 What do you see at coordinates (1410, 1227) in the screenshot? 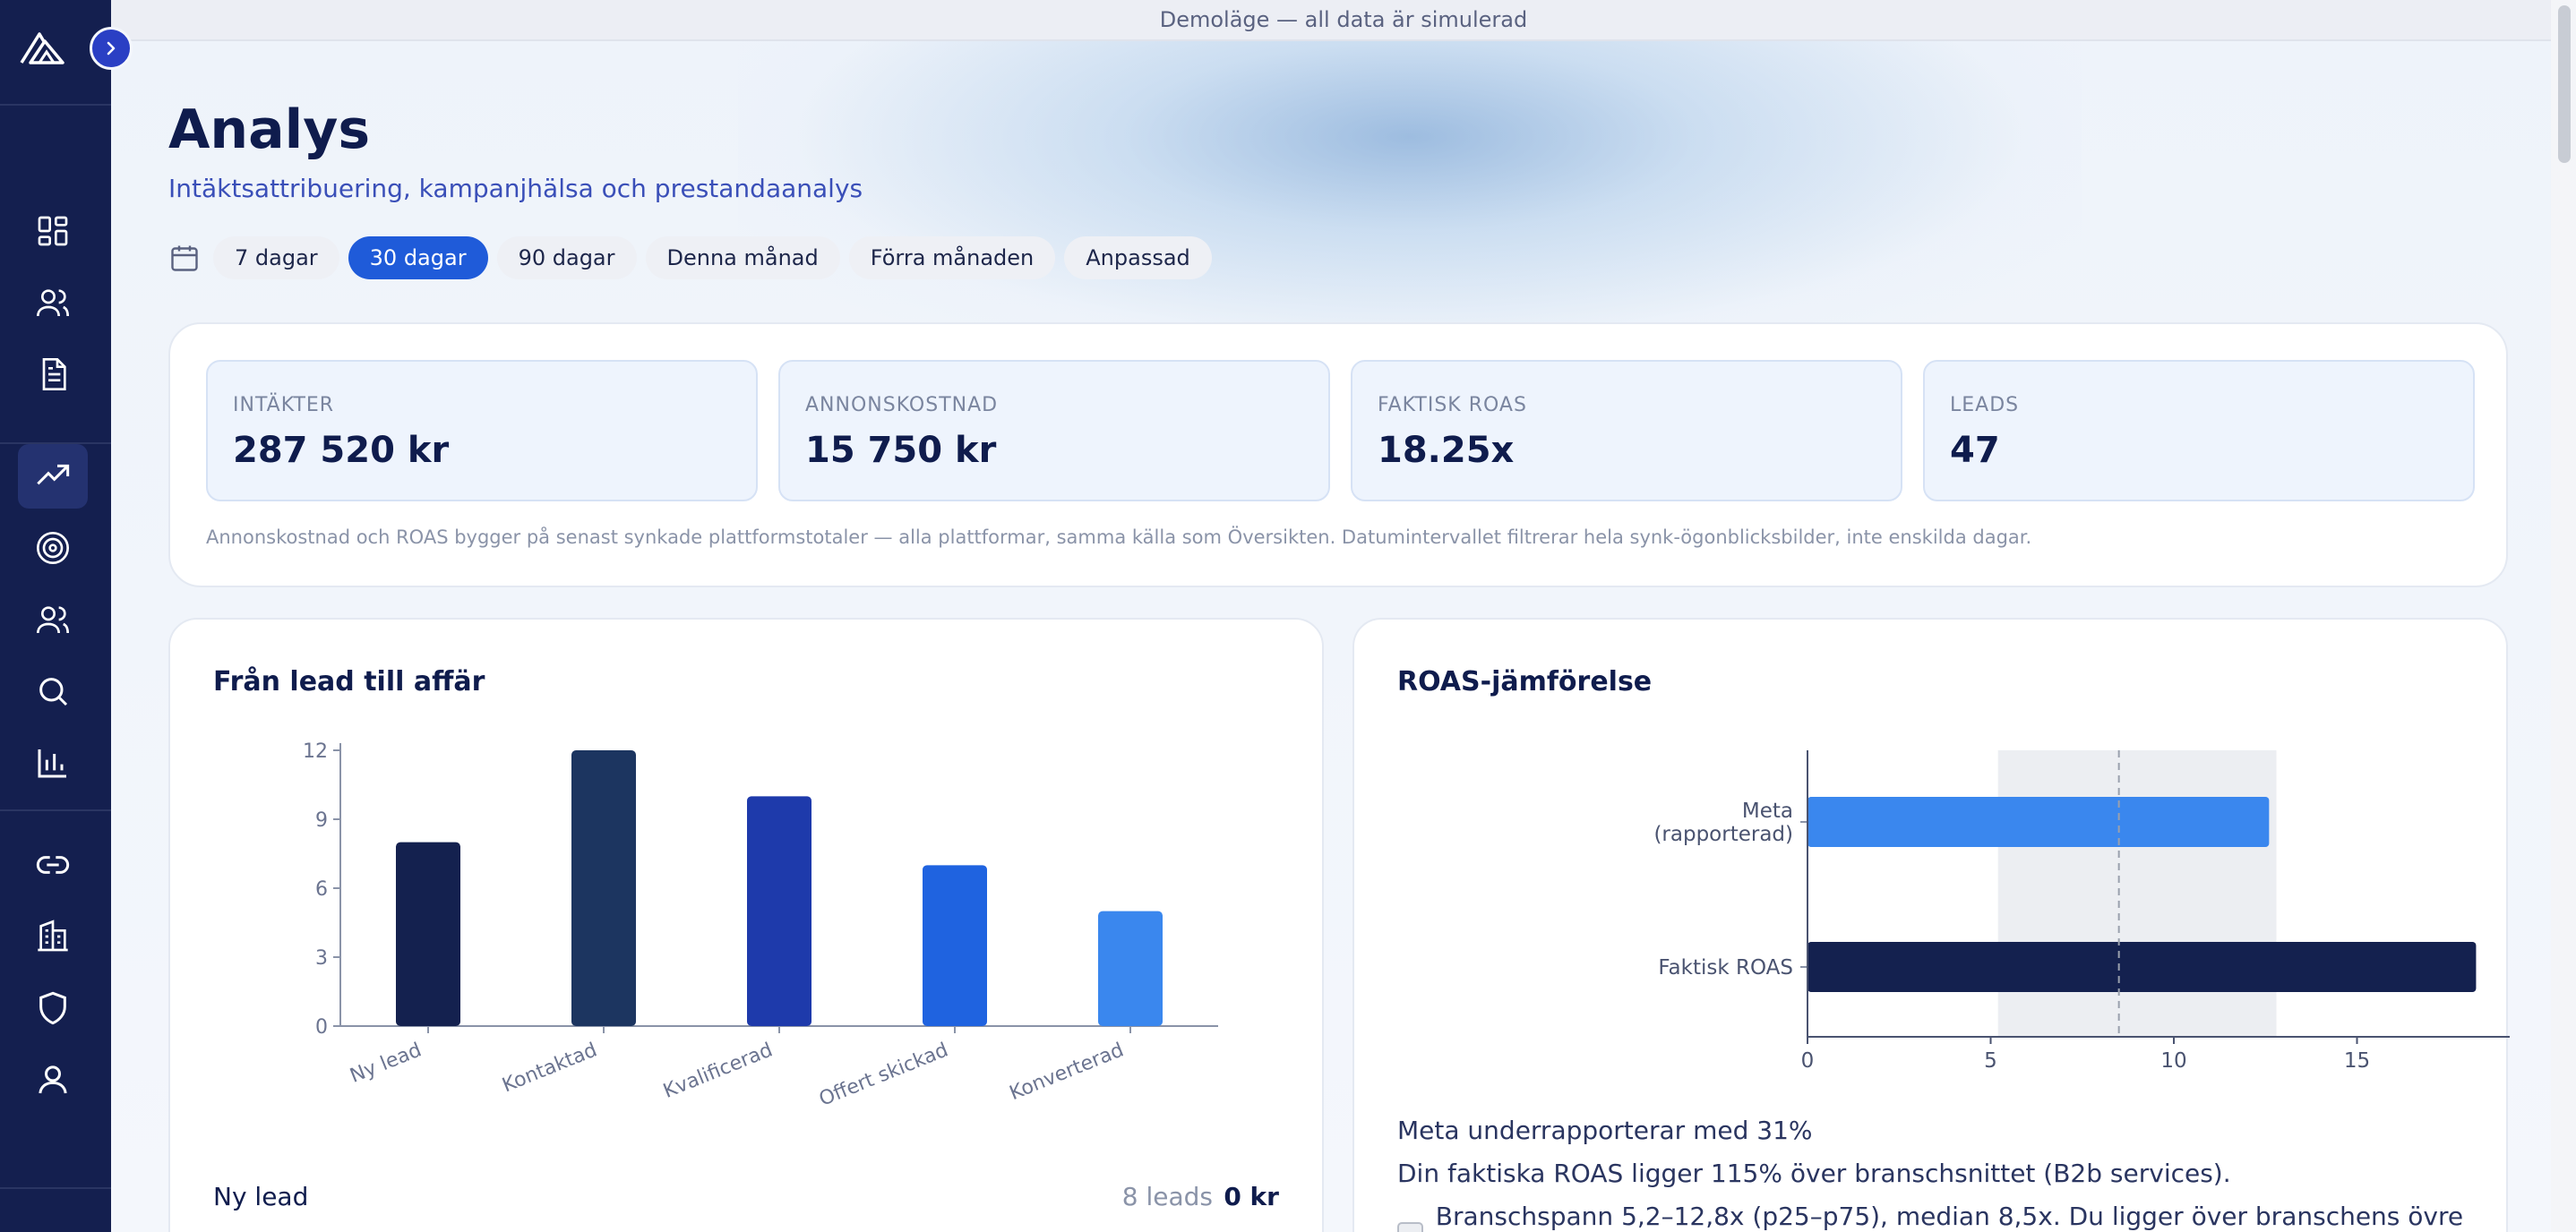
I see `band-legend-swatch` at bounding box center [1410, 1227].